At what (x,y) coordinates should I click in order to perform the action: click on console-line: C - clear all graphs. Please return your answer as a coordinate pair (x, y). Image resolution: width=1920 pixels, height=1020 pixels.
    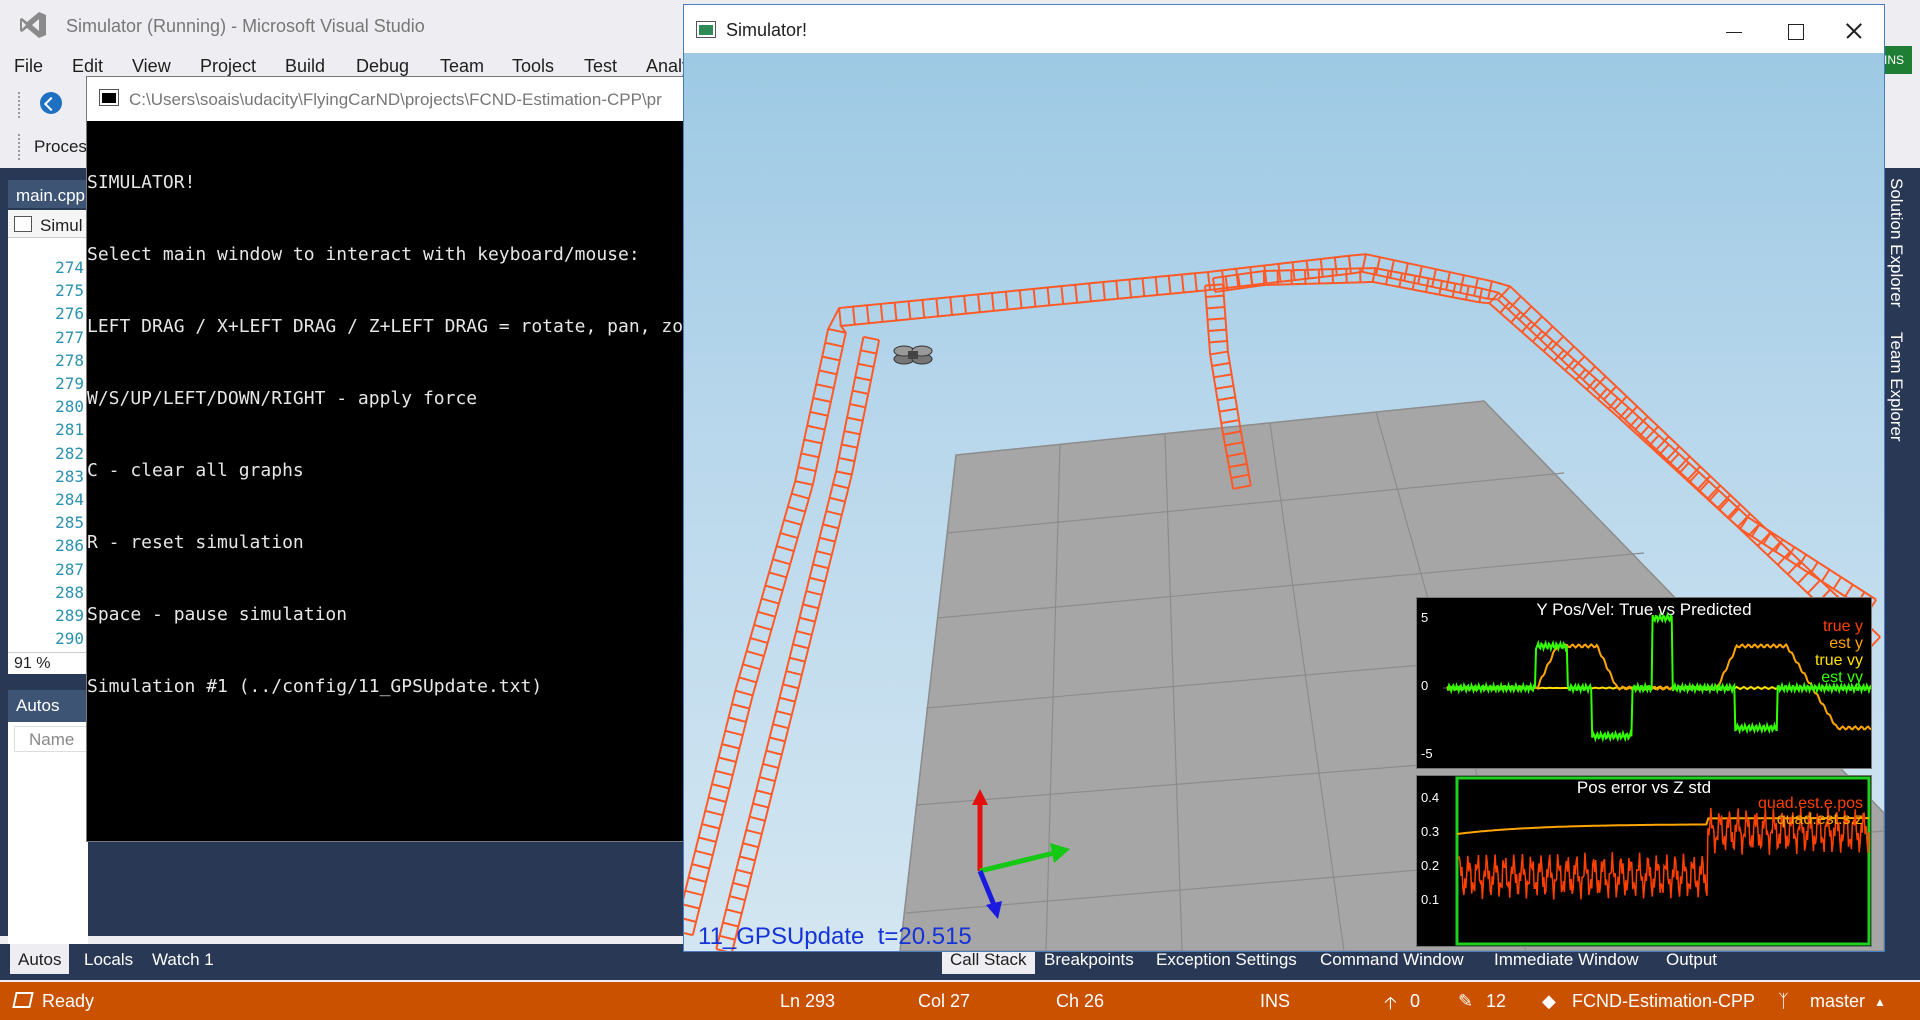
    Looking at the image, I should click on (195, 470).